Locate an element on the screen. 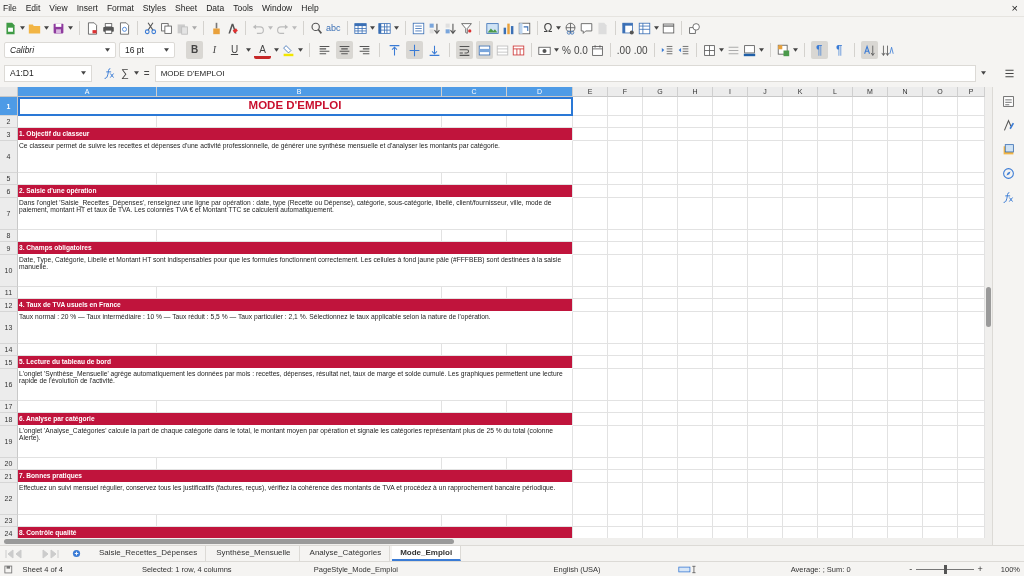 The width and height of the screenshot is (1024, 576). name-box: A1:D1 is located at coordinates (48, 73).